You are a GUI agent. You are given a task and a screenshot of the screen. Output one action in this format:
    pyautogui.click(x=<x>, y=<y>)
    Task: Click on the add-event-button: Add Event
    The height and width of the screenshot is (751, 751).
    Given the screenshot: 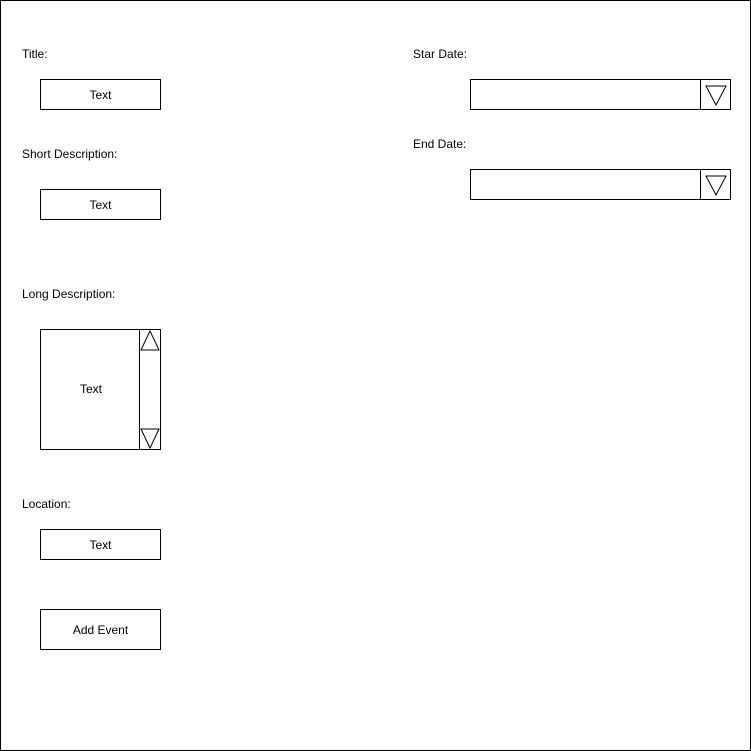 What is the action you would take?
    pyautogui.click(x=100, y=629)
    